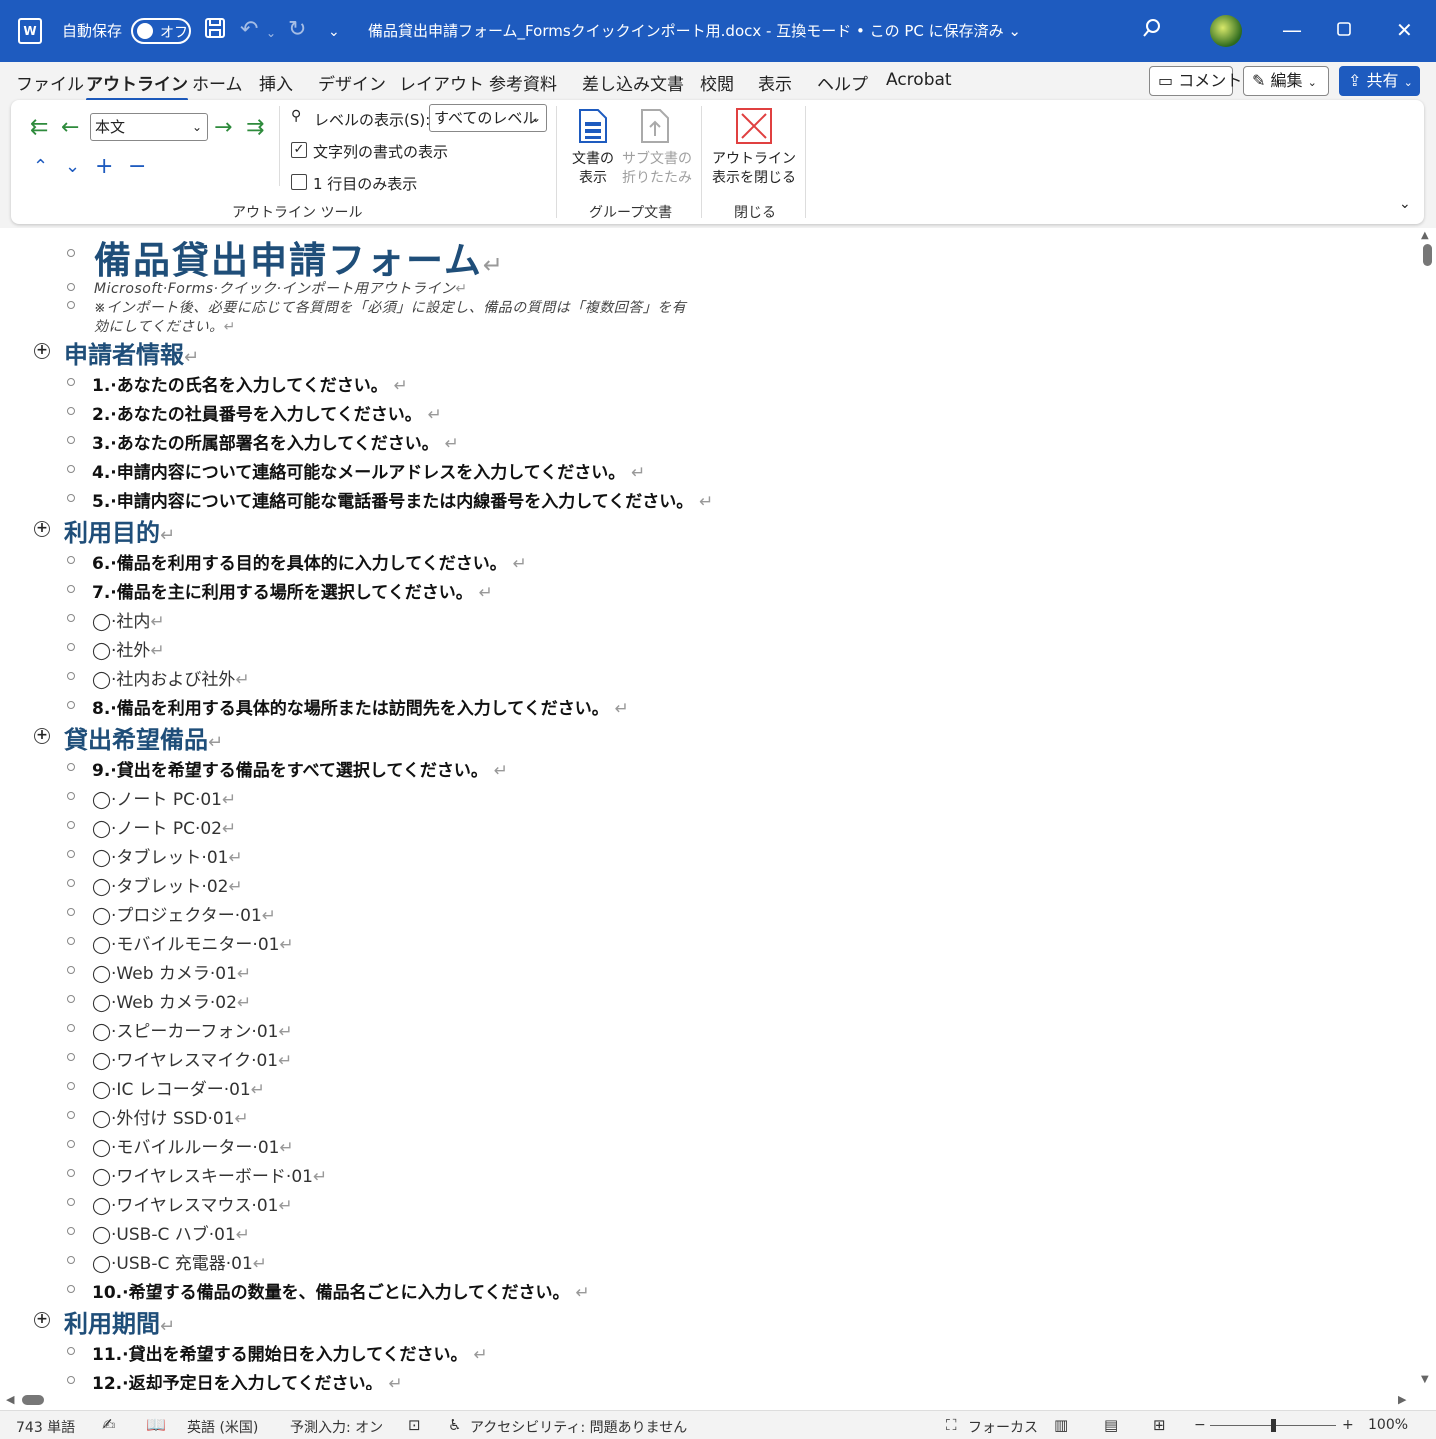  What do you see at coordinates (1273, 1425) in the screenshot?
I see `zoom-slider-thumb` at bounding box center [1273, 1425].